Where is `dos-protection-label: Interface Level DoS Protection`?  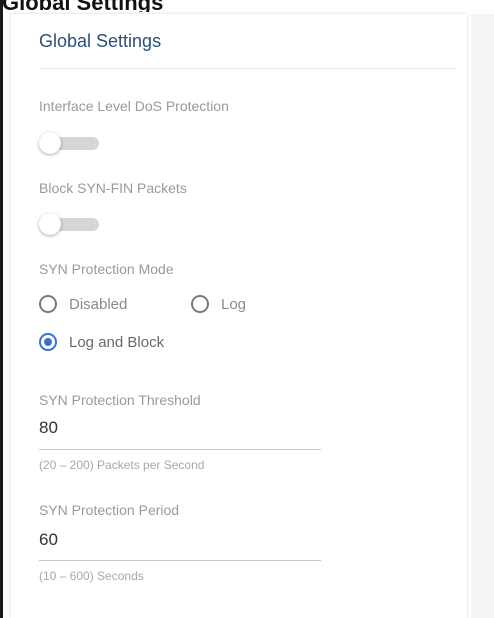 dos-protection-label: Interface Level DoS Protection is located at coordinates (134, 106).